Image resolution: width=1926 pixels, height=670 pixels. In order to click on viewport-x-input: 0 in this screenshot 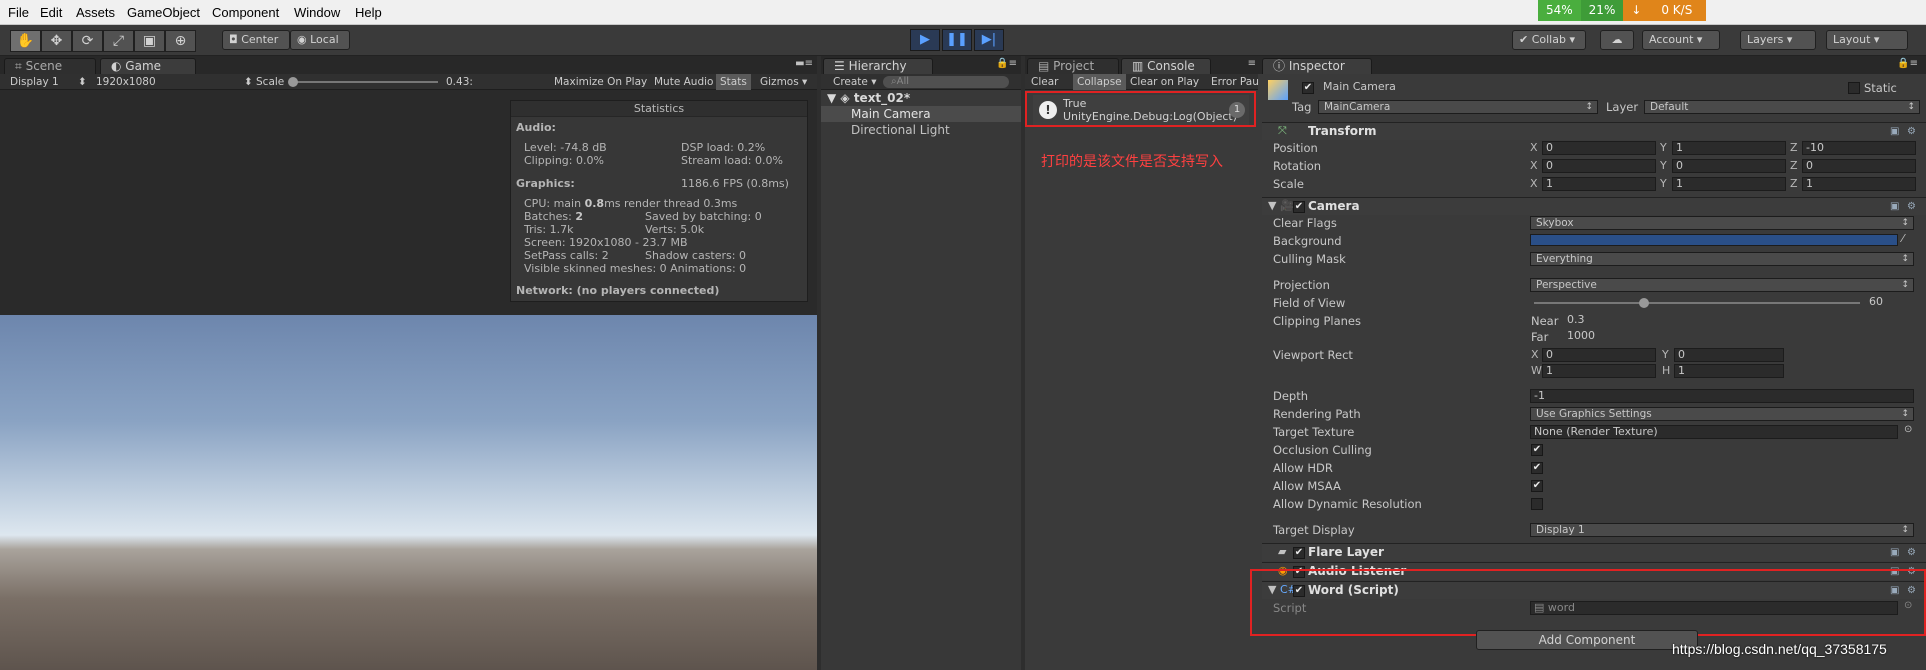, I will do `click(1599, 355)`.